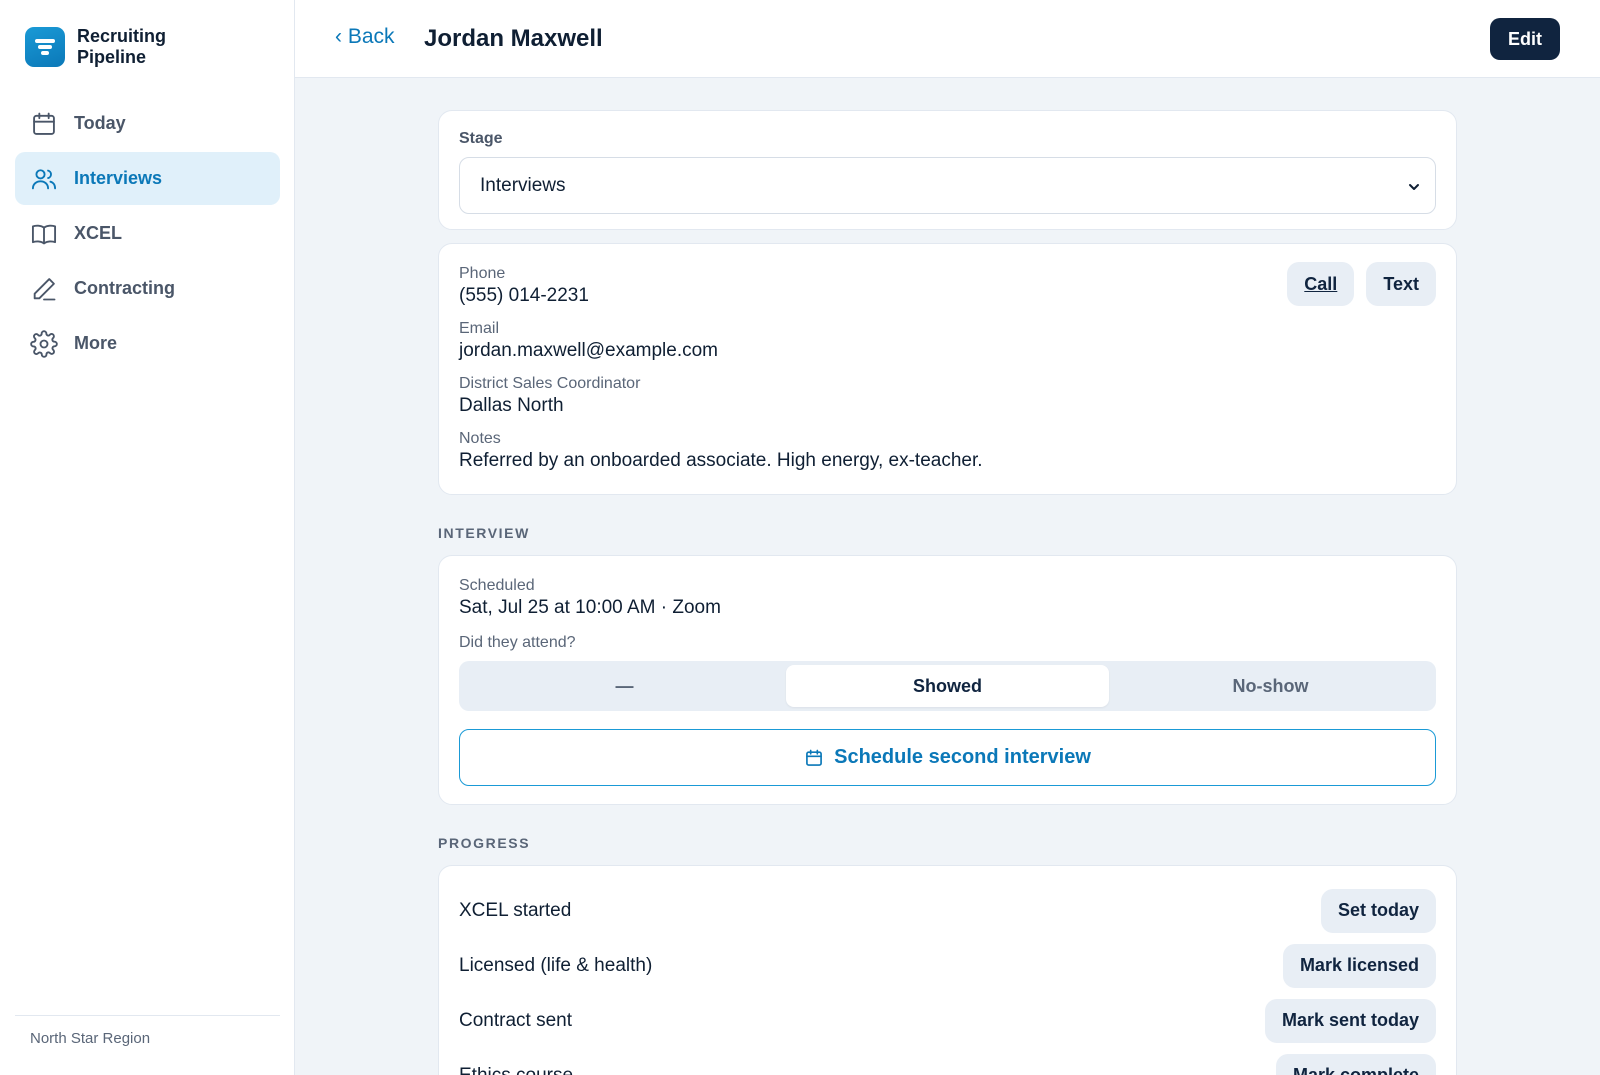 The width and height of the screenshot is (1600, 1075). Describe the element at coordinates (588, 350) in the screenshot. I see `email-value: jordan.maxwell@example.com` at that location.